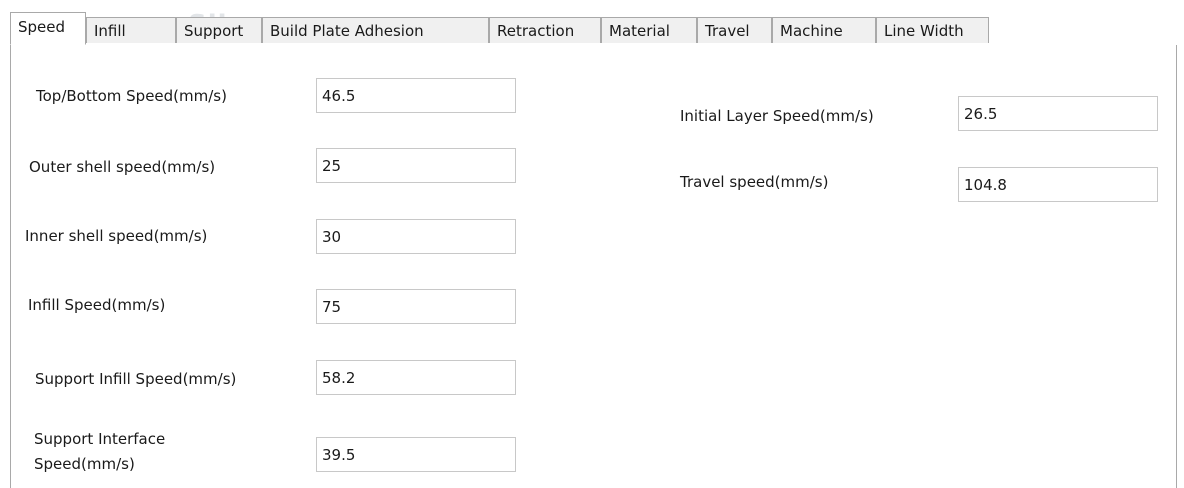 This screenshot has width=1184, height=488. I want to click on tab-machine: Machine, so click(824, 30).